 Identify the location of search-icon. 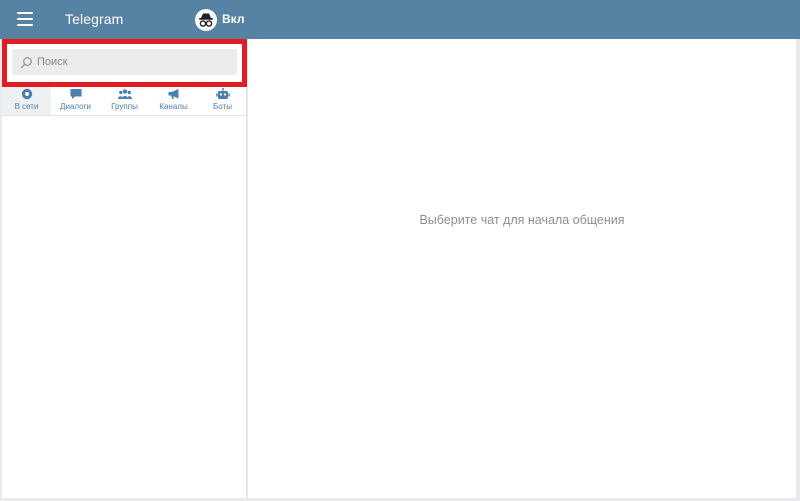
(26, 62).